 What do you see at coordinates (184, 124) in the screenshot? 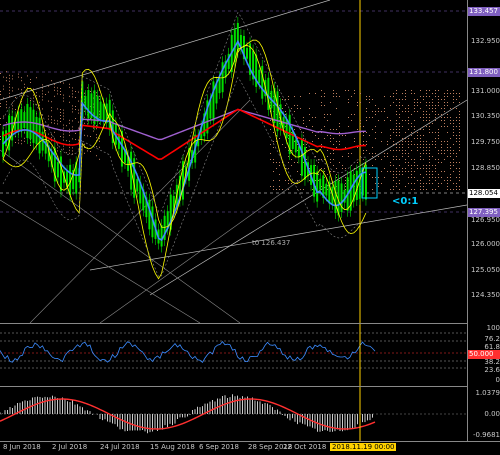
I see `purple-ma-line` at bounding box center [184, 124].